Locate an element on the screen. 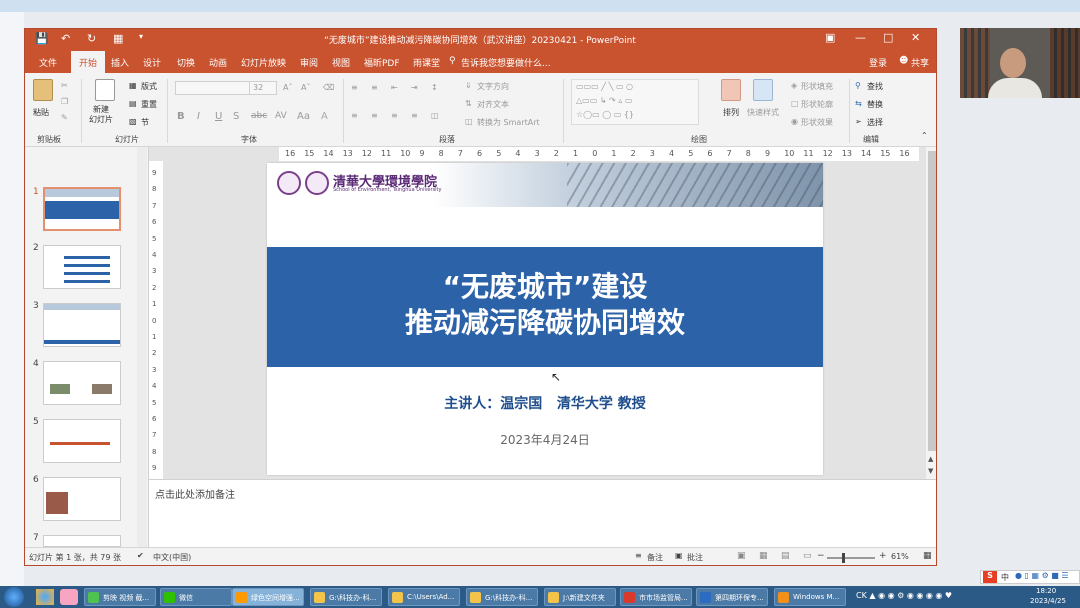 The image size is (1080, 608). tab-transitions: 切换 is located at coordinates (186, 62).